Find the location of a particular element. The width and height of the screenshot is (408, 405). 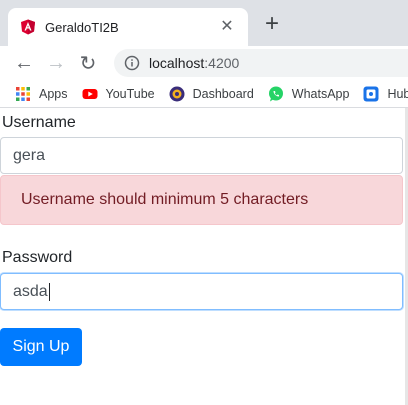

username-error-alert: Username should minimum 5 characters is located at coordinates (201, 200).